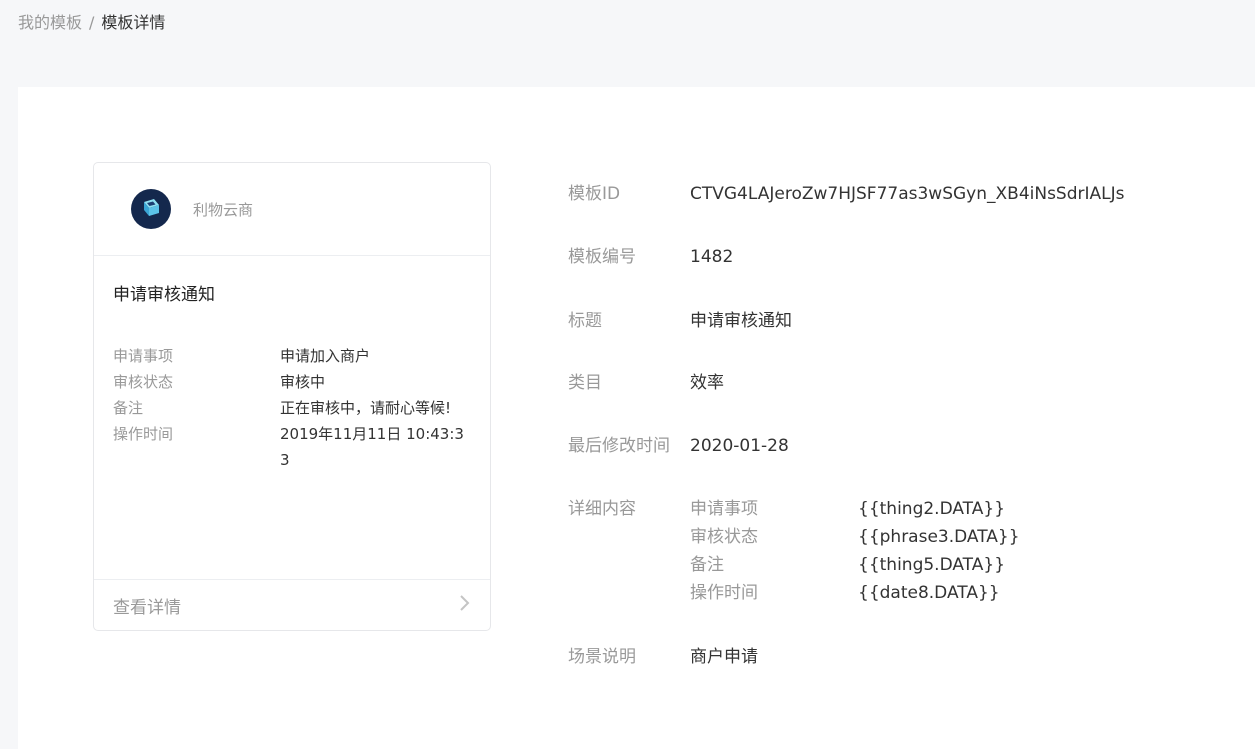 Image resolution: width=1255 pixels, height=749 pixels. What do you see at coordinates (855, 509) in the screenshot?
I see `list-item: 申请事项 {{thing2.DATA}}` at bounding box center [855, 509].